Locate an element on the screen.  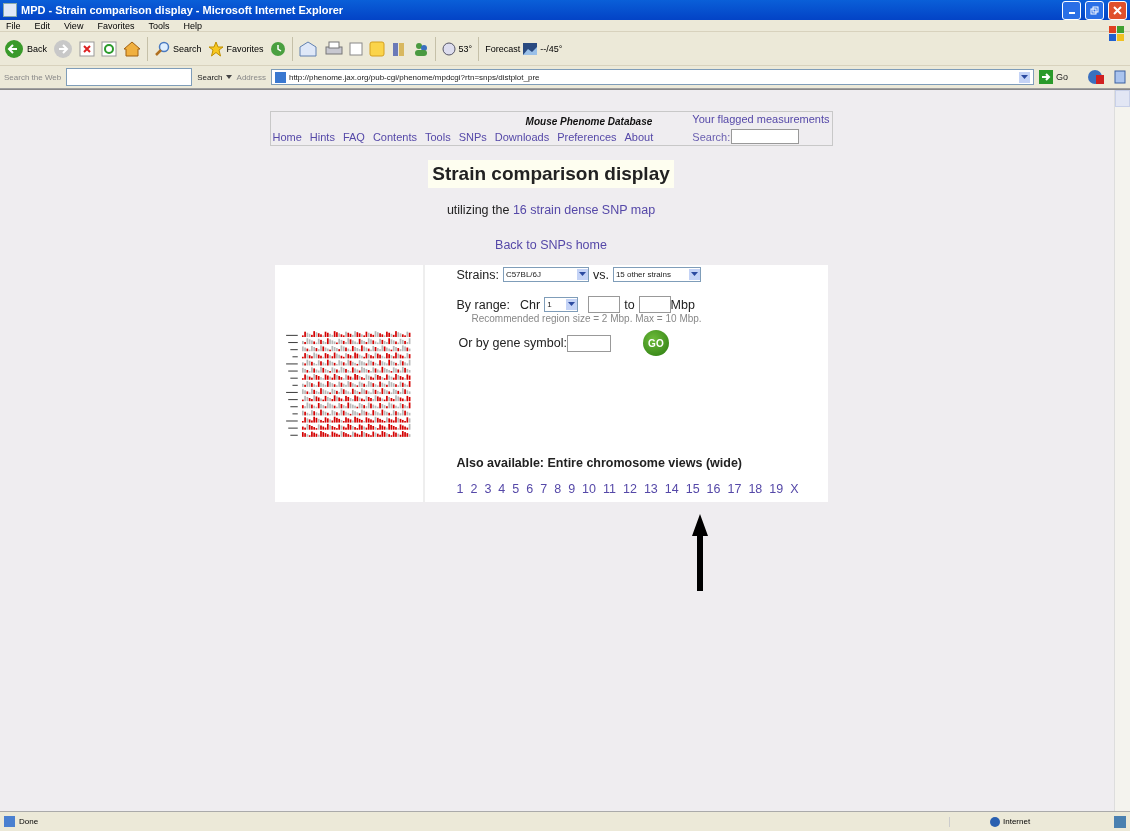
home-icon is located at coordinates (132, 48).